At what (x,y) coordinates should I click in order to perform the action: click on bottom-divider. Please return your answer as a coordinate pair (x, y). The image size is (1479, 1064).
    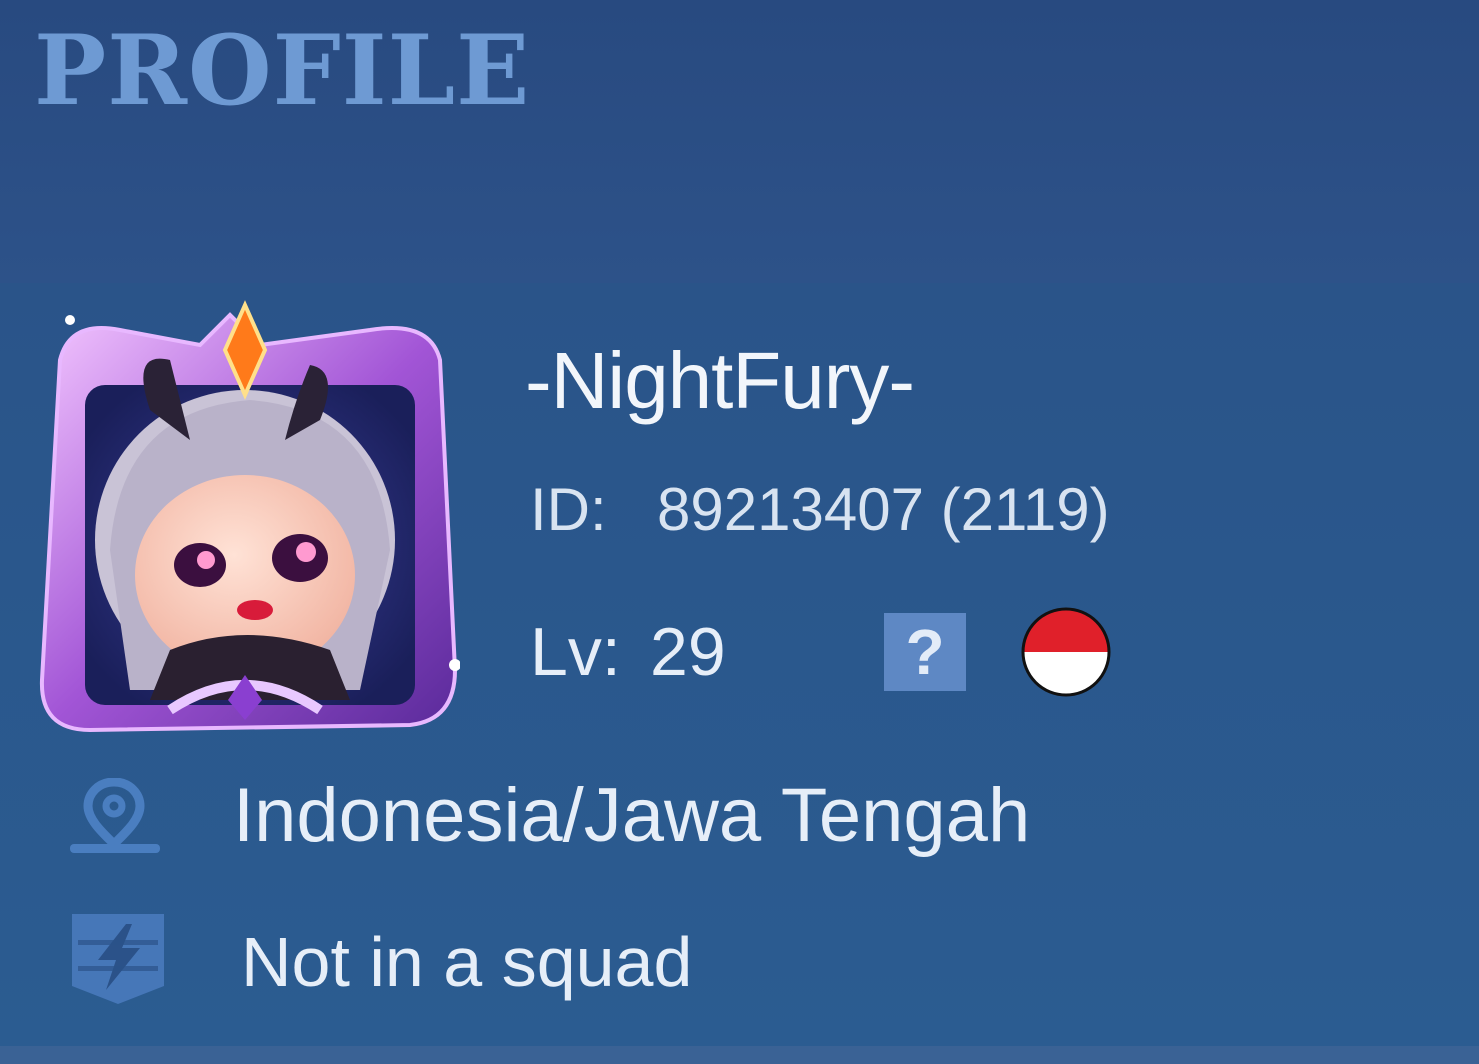
    Looking at the image, I should click on (739, 1055).